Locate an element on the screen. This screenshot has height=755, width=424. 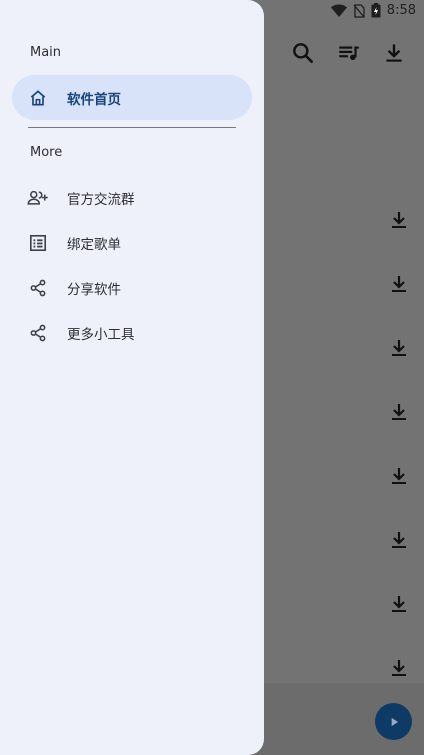
section-title-main: Main is located at coordinates (46, 52).